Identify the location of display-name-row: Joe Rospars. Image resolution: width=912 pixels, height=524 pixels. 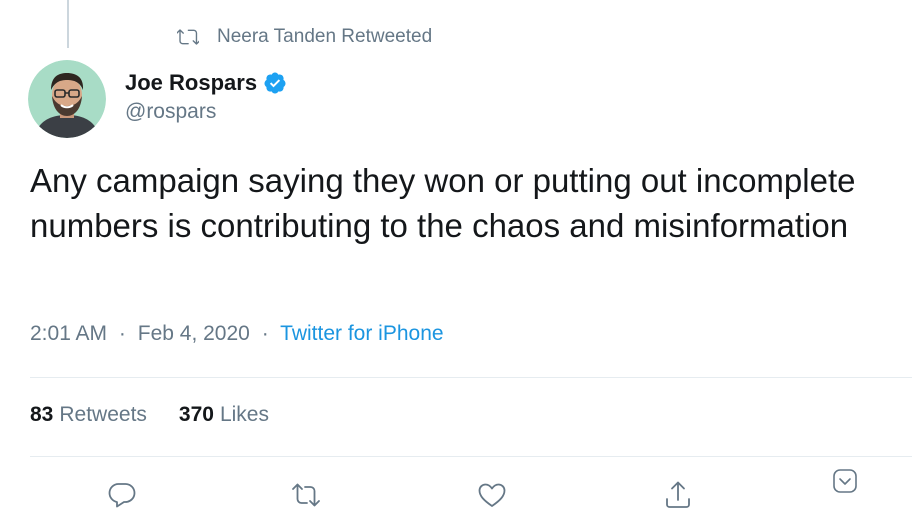
(206, 83).